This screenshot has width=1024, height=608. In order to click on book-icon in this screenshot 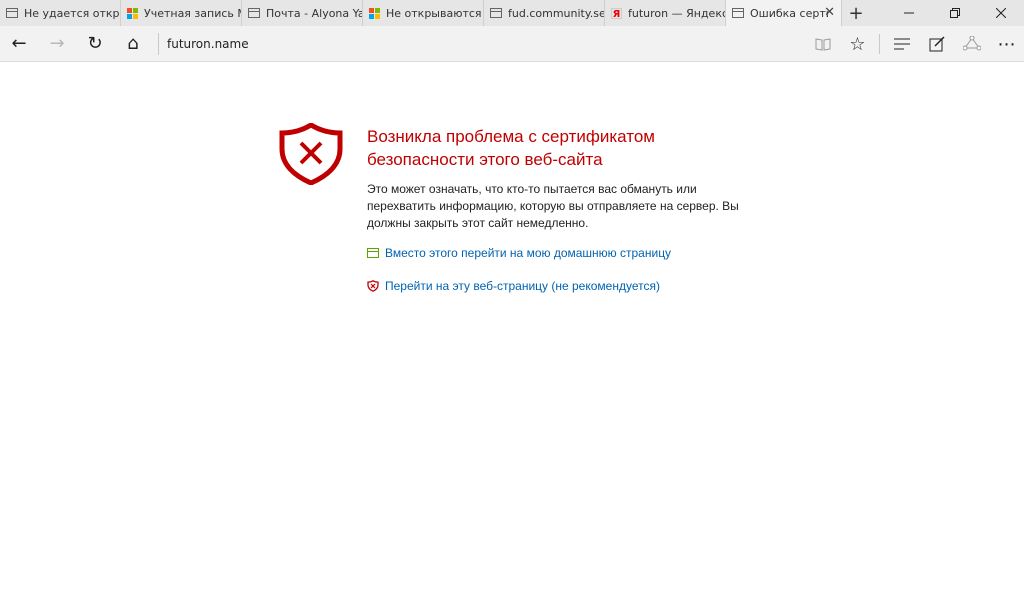, I will do `click(822, 44)`.